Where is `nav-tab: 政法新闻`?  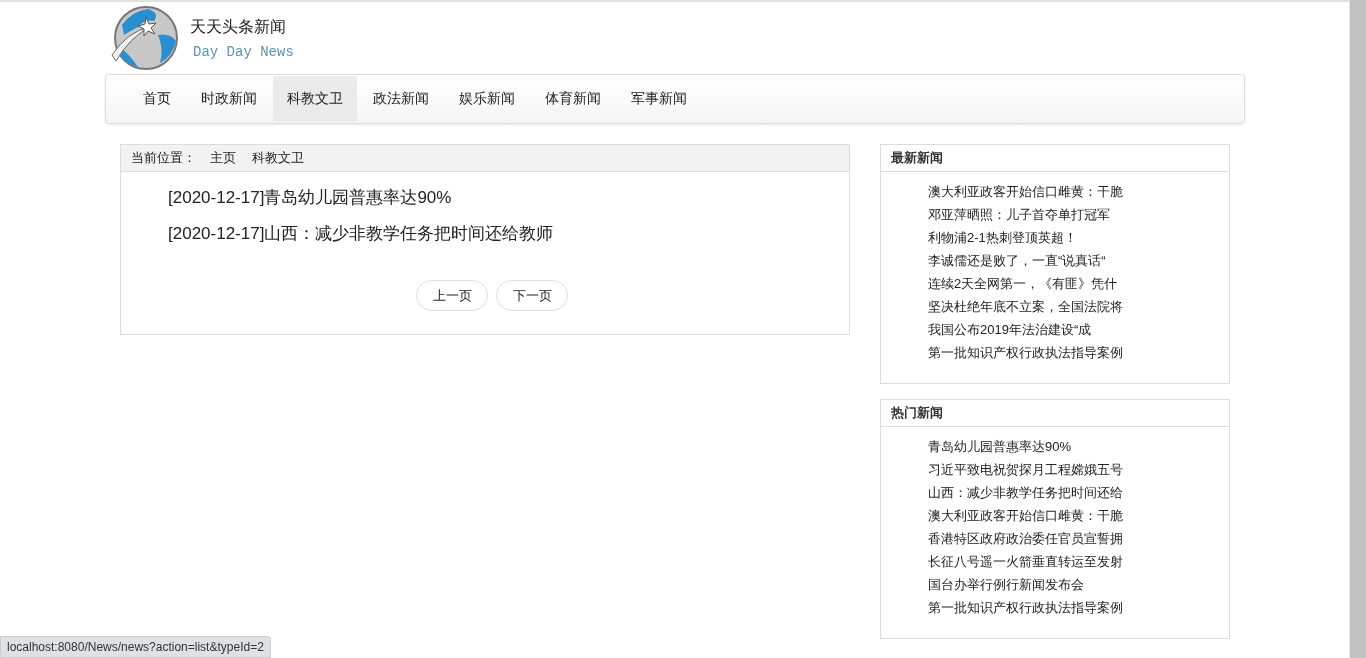
nav-tab: 政法新闻 is located at coordinates (401, 99).